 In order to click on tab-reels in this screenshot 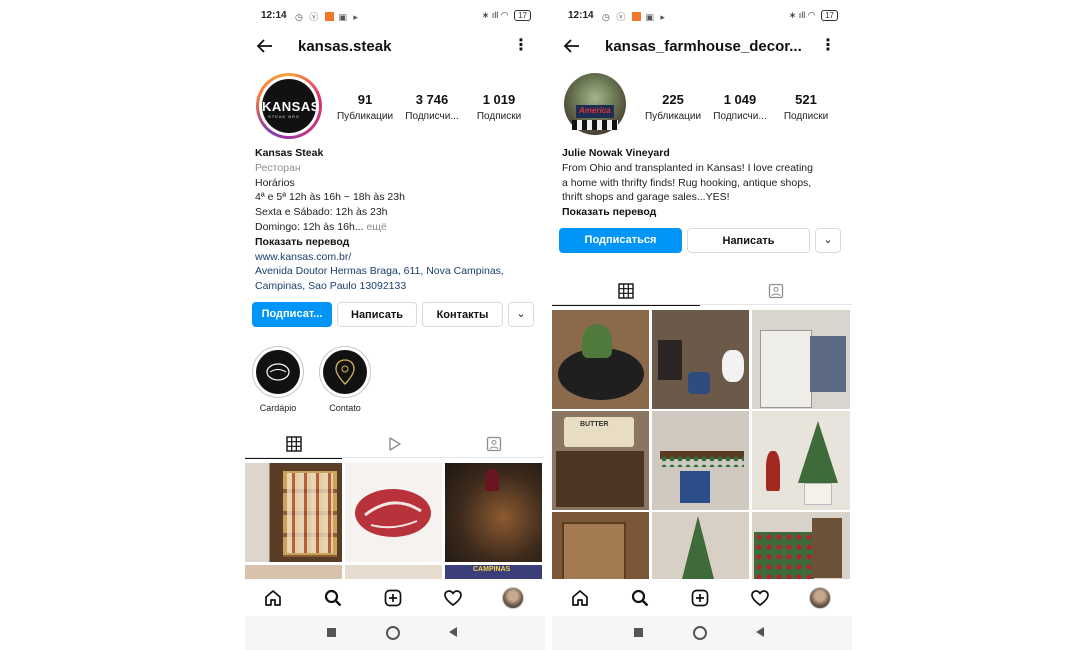, I will do `click(393, 444)`.